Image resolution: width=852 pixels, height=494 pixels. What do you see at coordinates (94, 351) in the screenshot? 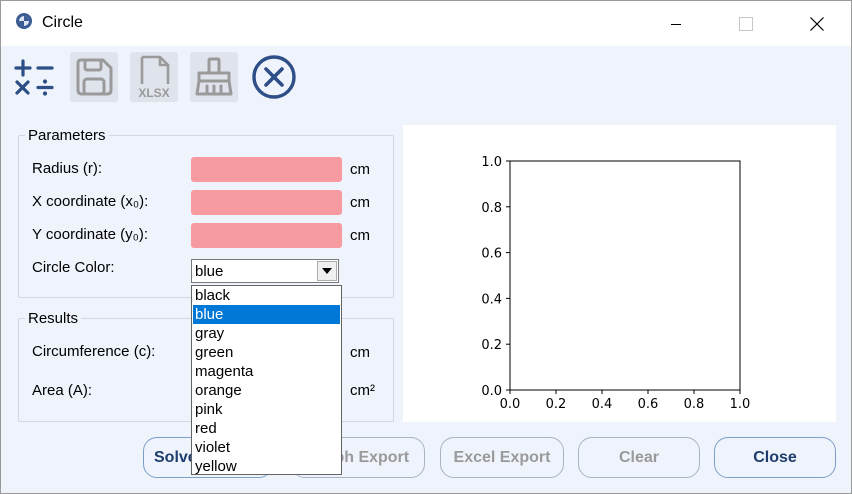
I see `circumference-label: Circumference (c):` at bounding box center [94, 351].